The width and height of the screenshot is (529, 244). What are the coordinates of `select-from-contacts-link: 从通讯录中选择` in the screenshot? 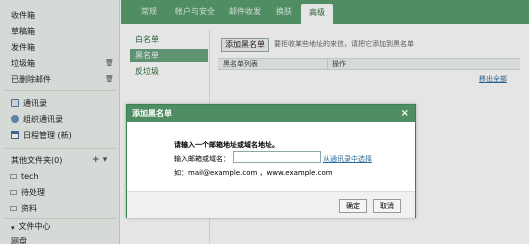 It's located at (347, 159).